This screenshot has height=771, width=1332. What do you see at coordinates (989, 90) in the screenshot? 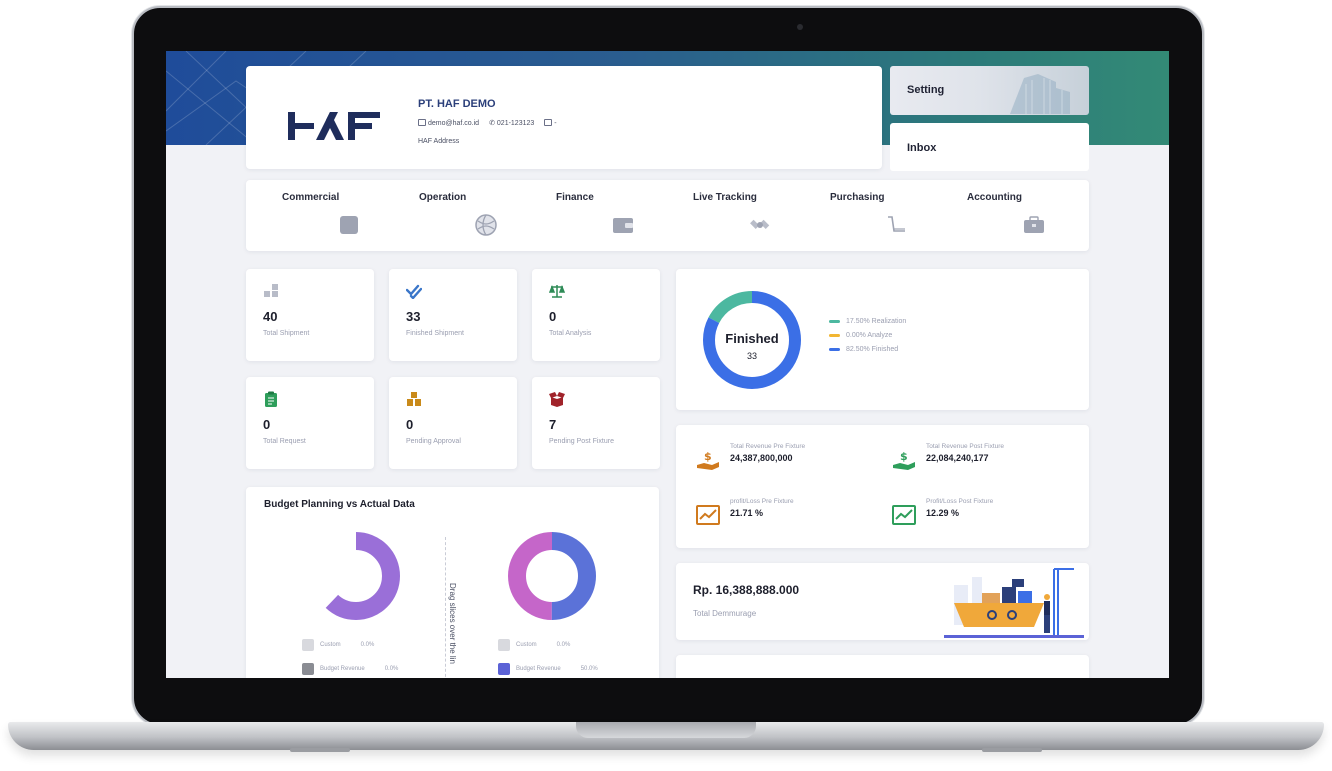
I see `setting-button: Setting` at bounding box center [989, 90].